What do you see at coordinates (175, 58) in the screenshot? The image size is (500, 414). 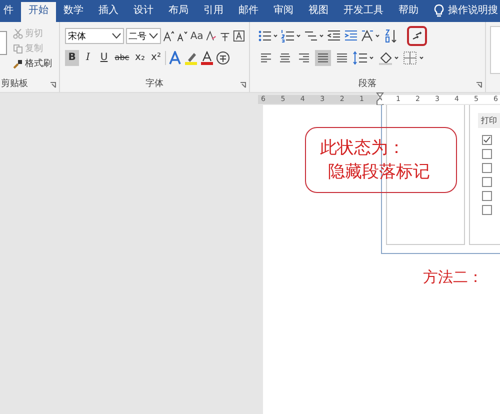 I see `text-effects-icon` at bounding box center [175, 58].